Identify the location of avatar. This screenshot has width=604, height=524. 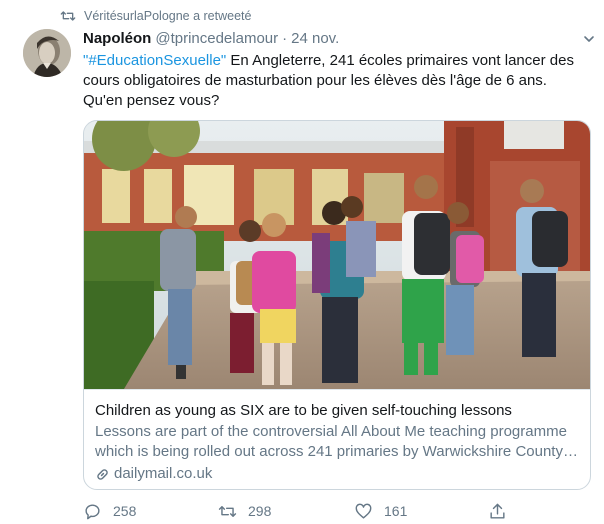
(47, 53).